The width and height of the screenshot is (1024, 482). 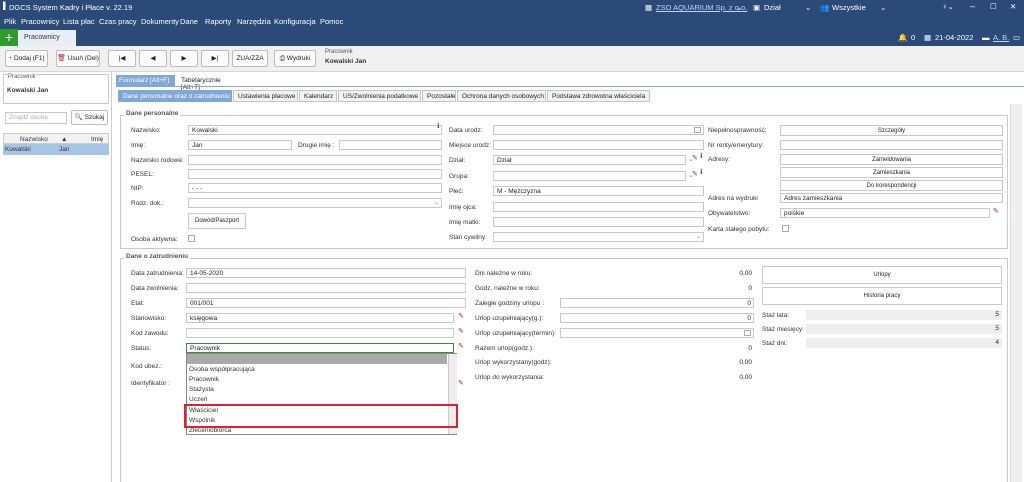 What do you see at coordinates (589, 160) in the screenshot?
I see `dept-select: Dział` at bounding box center [589, 160].